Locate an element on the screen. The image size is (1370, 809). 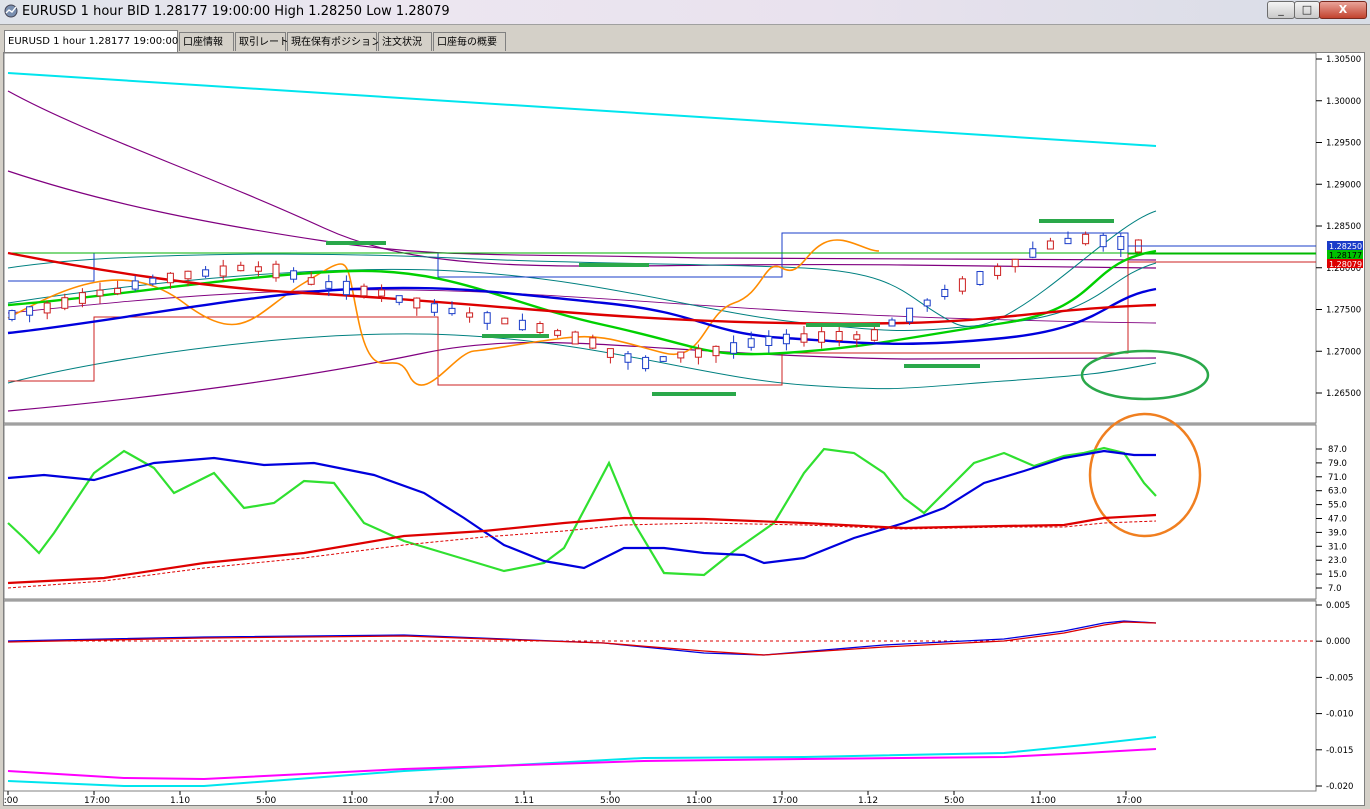
tab-account-info: 口座情報 is located at coordinates (206, 41).